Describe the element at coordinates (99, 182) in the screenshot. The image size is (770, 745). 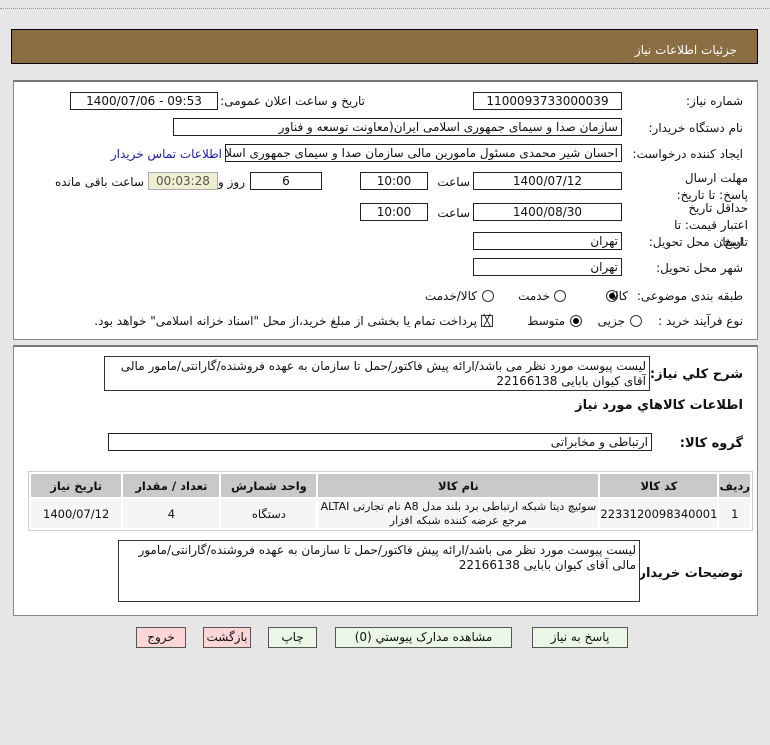
I see `remaining-label: ساعت باقی مانده` at that location.